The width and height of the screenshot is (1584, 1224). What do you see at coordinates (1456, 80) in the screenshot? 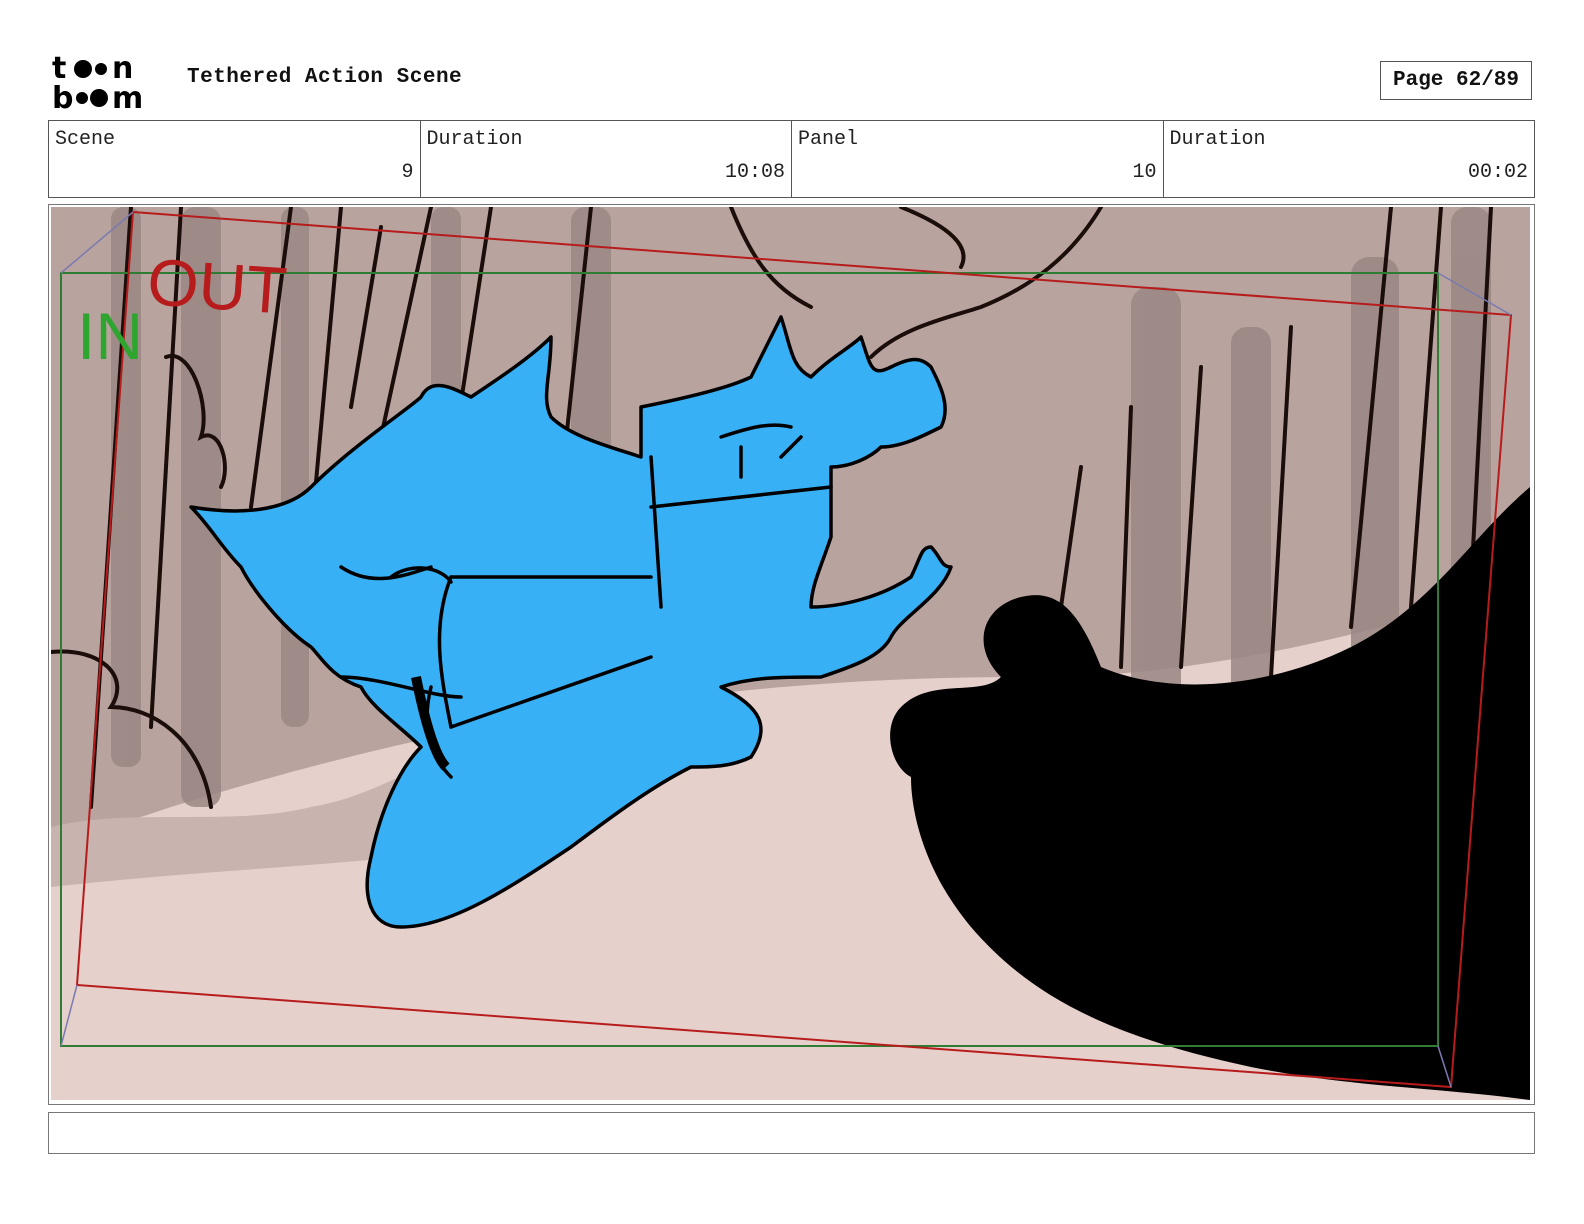
I see `page-indicator: Page 62/89` at bounding box center [1456, 80].